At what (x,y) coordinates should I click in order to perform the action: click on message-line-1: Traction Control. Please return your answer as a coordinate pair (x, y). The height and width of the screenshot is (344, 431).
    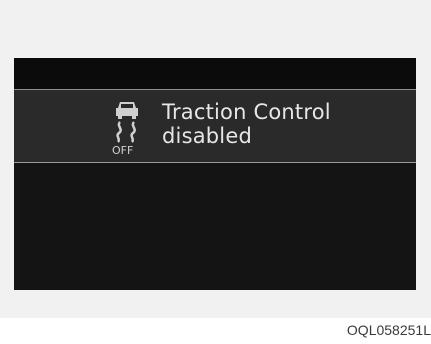
    Looking at the image, I should click on (246, 112).